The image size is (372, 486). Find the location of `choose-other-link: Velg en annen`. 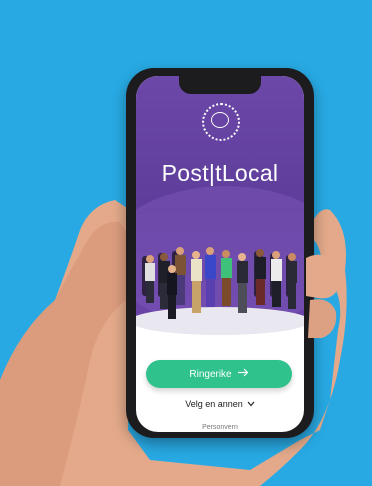

choose-other-link: Velg en annen is located at coordinates (220, 404).